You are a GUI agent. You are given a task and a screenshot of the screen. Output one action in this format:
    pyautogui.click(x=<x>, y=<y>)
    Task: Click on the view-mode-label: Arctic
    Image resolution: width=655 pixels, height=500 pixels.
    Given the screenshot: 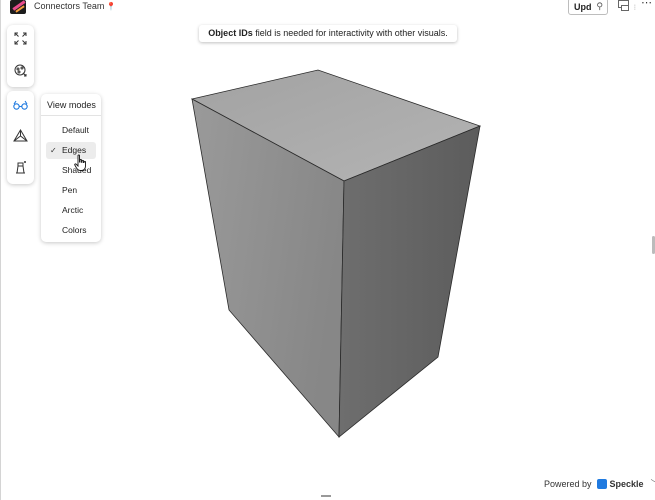 What is the action you would take?
    pyautogui.click(x=73, y=210)
    